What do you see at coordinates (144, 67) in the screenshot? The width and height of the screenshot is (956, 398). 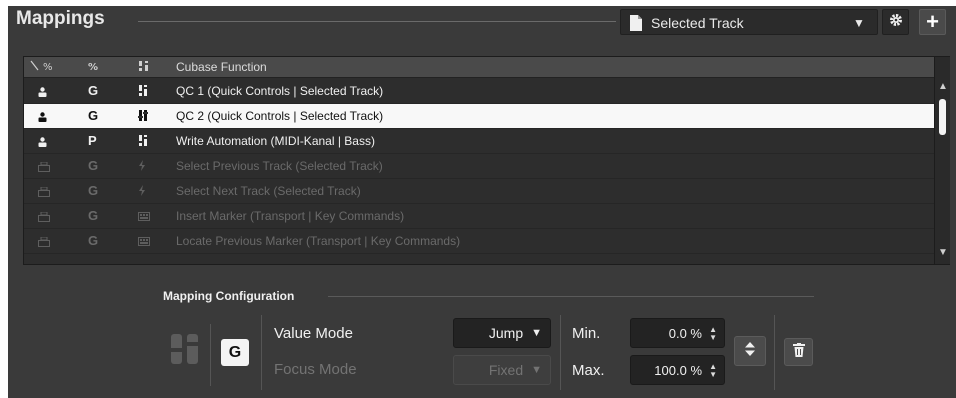 I see `column-header-type-icon` at bounding box center [144, 67].